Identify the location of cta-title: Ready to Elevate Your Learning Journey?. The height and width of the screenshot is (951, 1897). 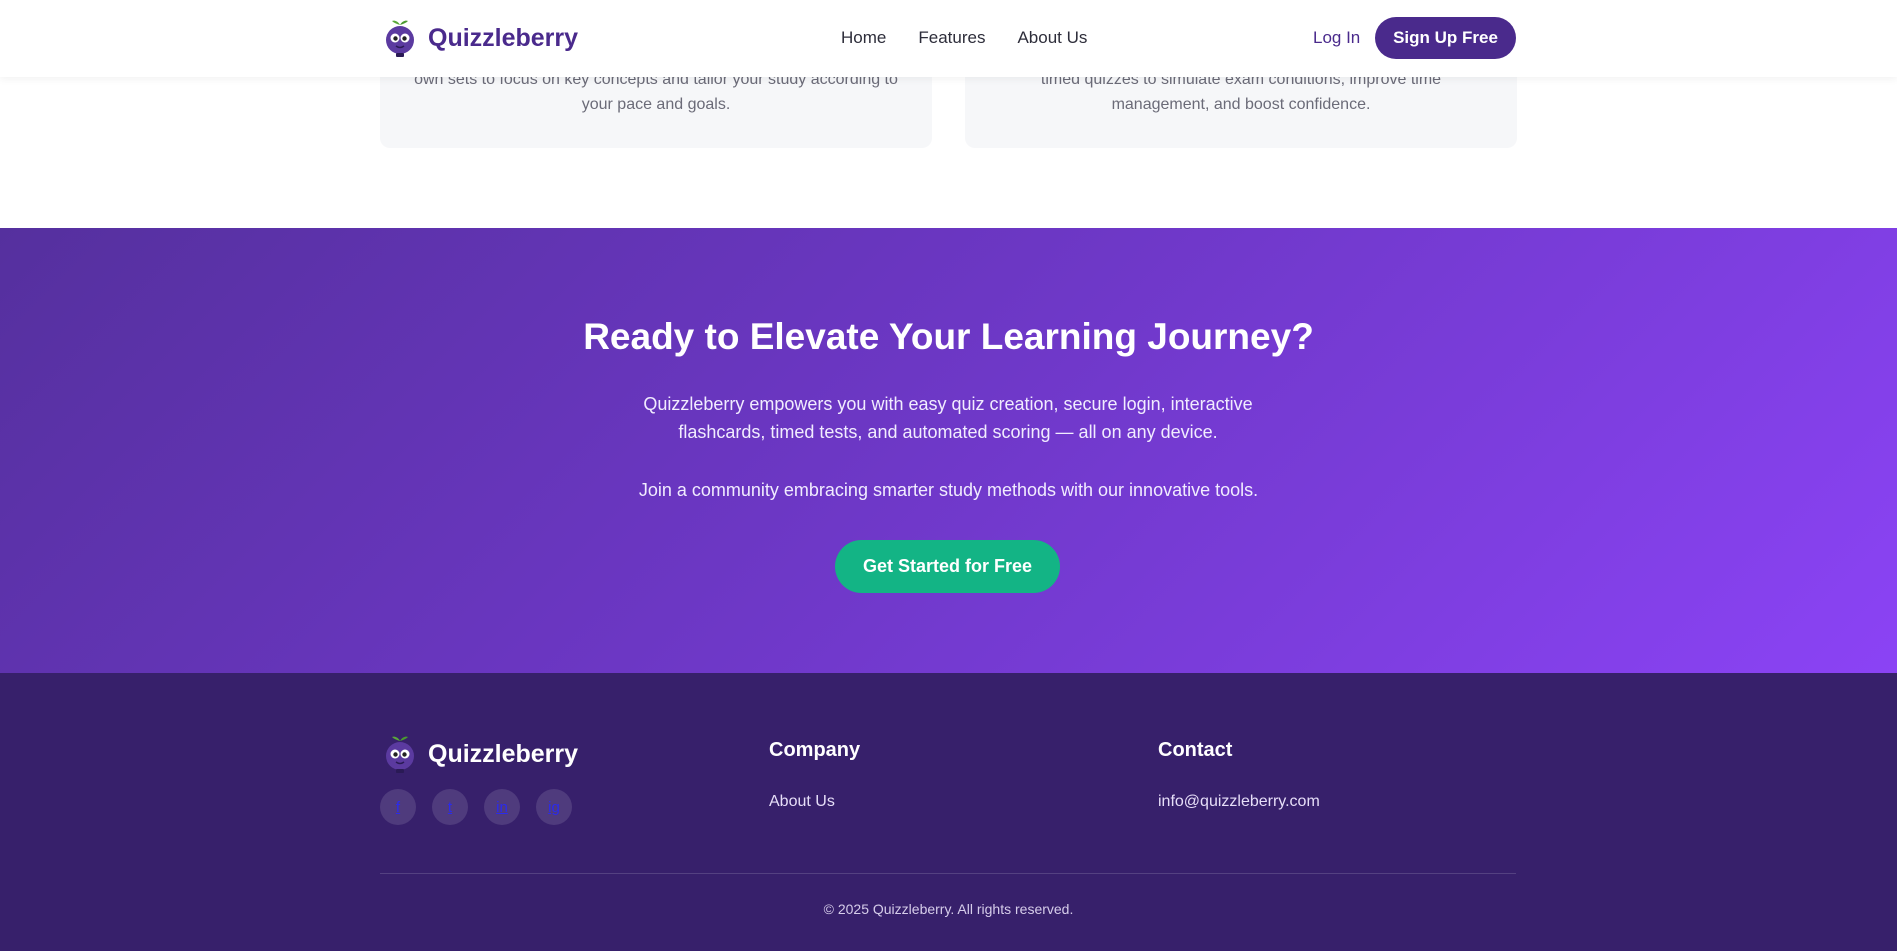
(948, 336).